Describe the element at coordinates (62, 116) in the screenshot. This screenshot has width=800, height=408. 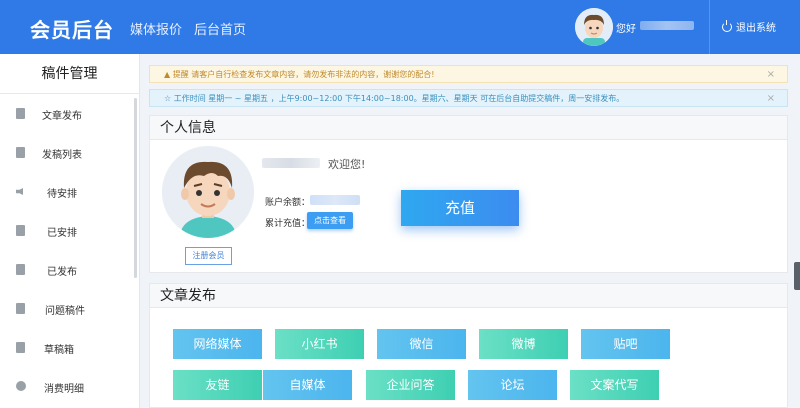
I see `sidebar-item-label: 文章发布` at that location.